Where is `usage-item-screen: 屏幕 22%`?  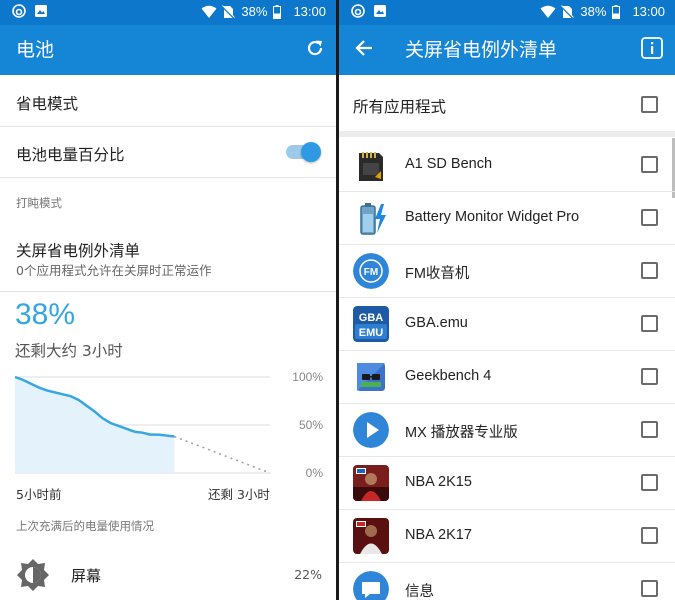
usage-item-screen: 屏幕 22% is located at coordinates (168, 574).